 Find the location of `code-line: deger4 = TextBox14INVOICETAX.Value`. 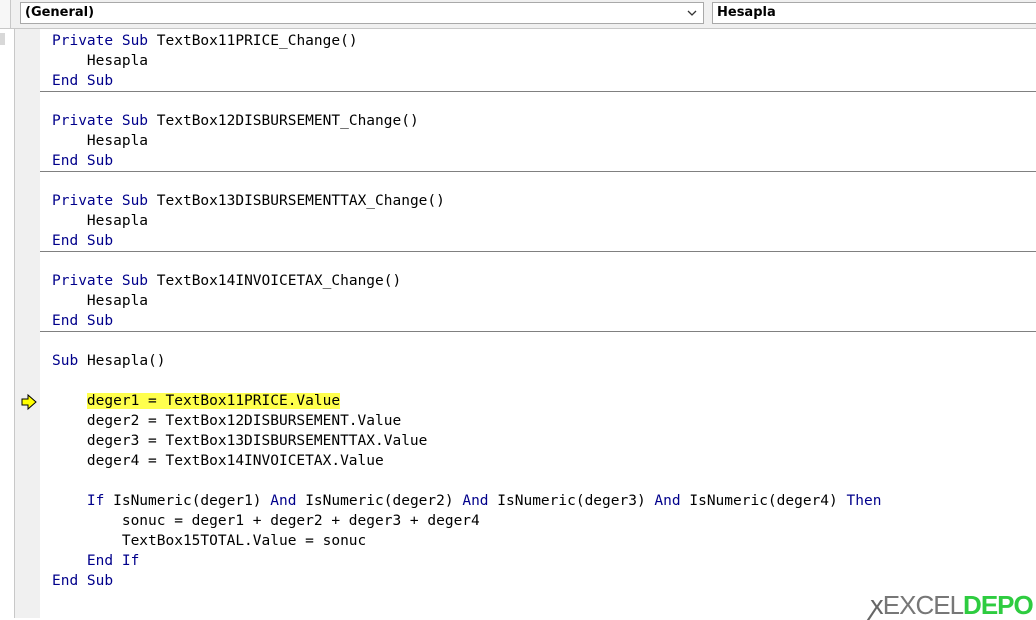

code-line: deger4 = TextBox14INVOICETAX.Value is located at coordinates (218, 461).